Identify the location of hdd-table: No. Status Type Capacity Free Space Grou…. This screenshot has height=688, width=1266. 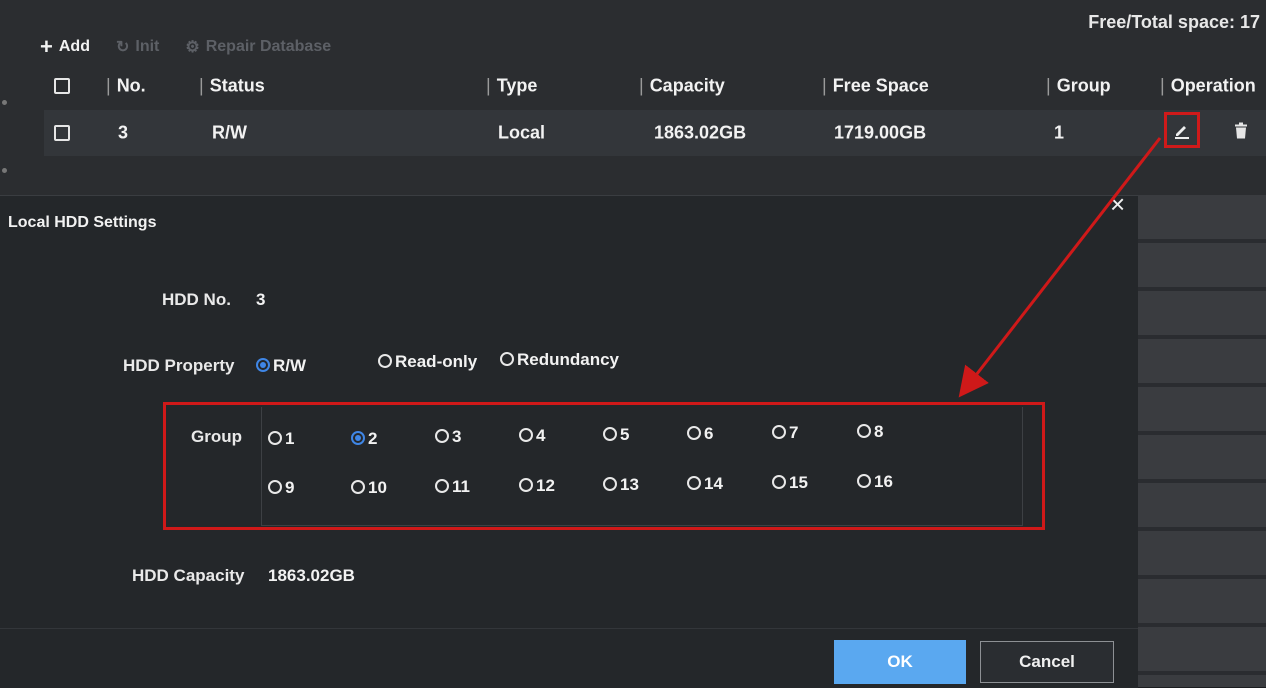
(655, 109).